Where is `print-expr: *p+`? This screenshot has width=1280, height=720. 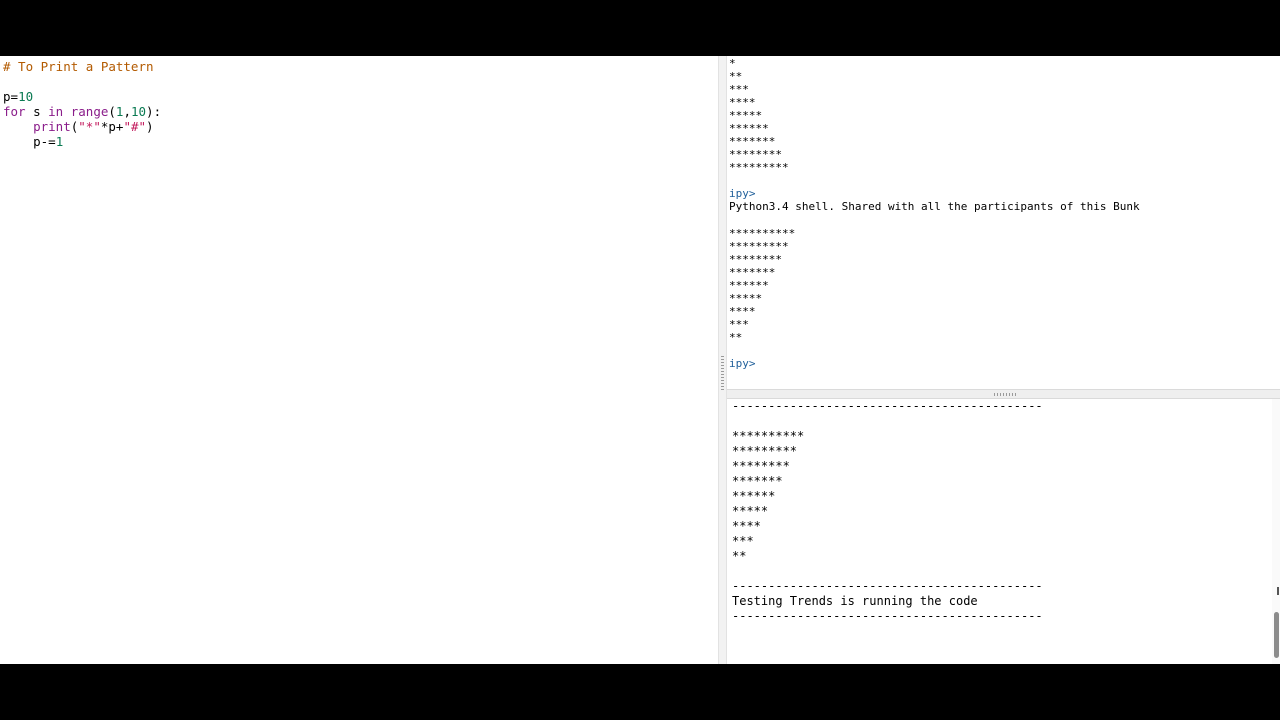 print-expr: *p+ is located at coordinates (112, 126).